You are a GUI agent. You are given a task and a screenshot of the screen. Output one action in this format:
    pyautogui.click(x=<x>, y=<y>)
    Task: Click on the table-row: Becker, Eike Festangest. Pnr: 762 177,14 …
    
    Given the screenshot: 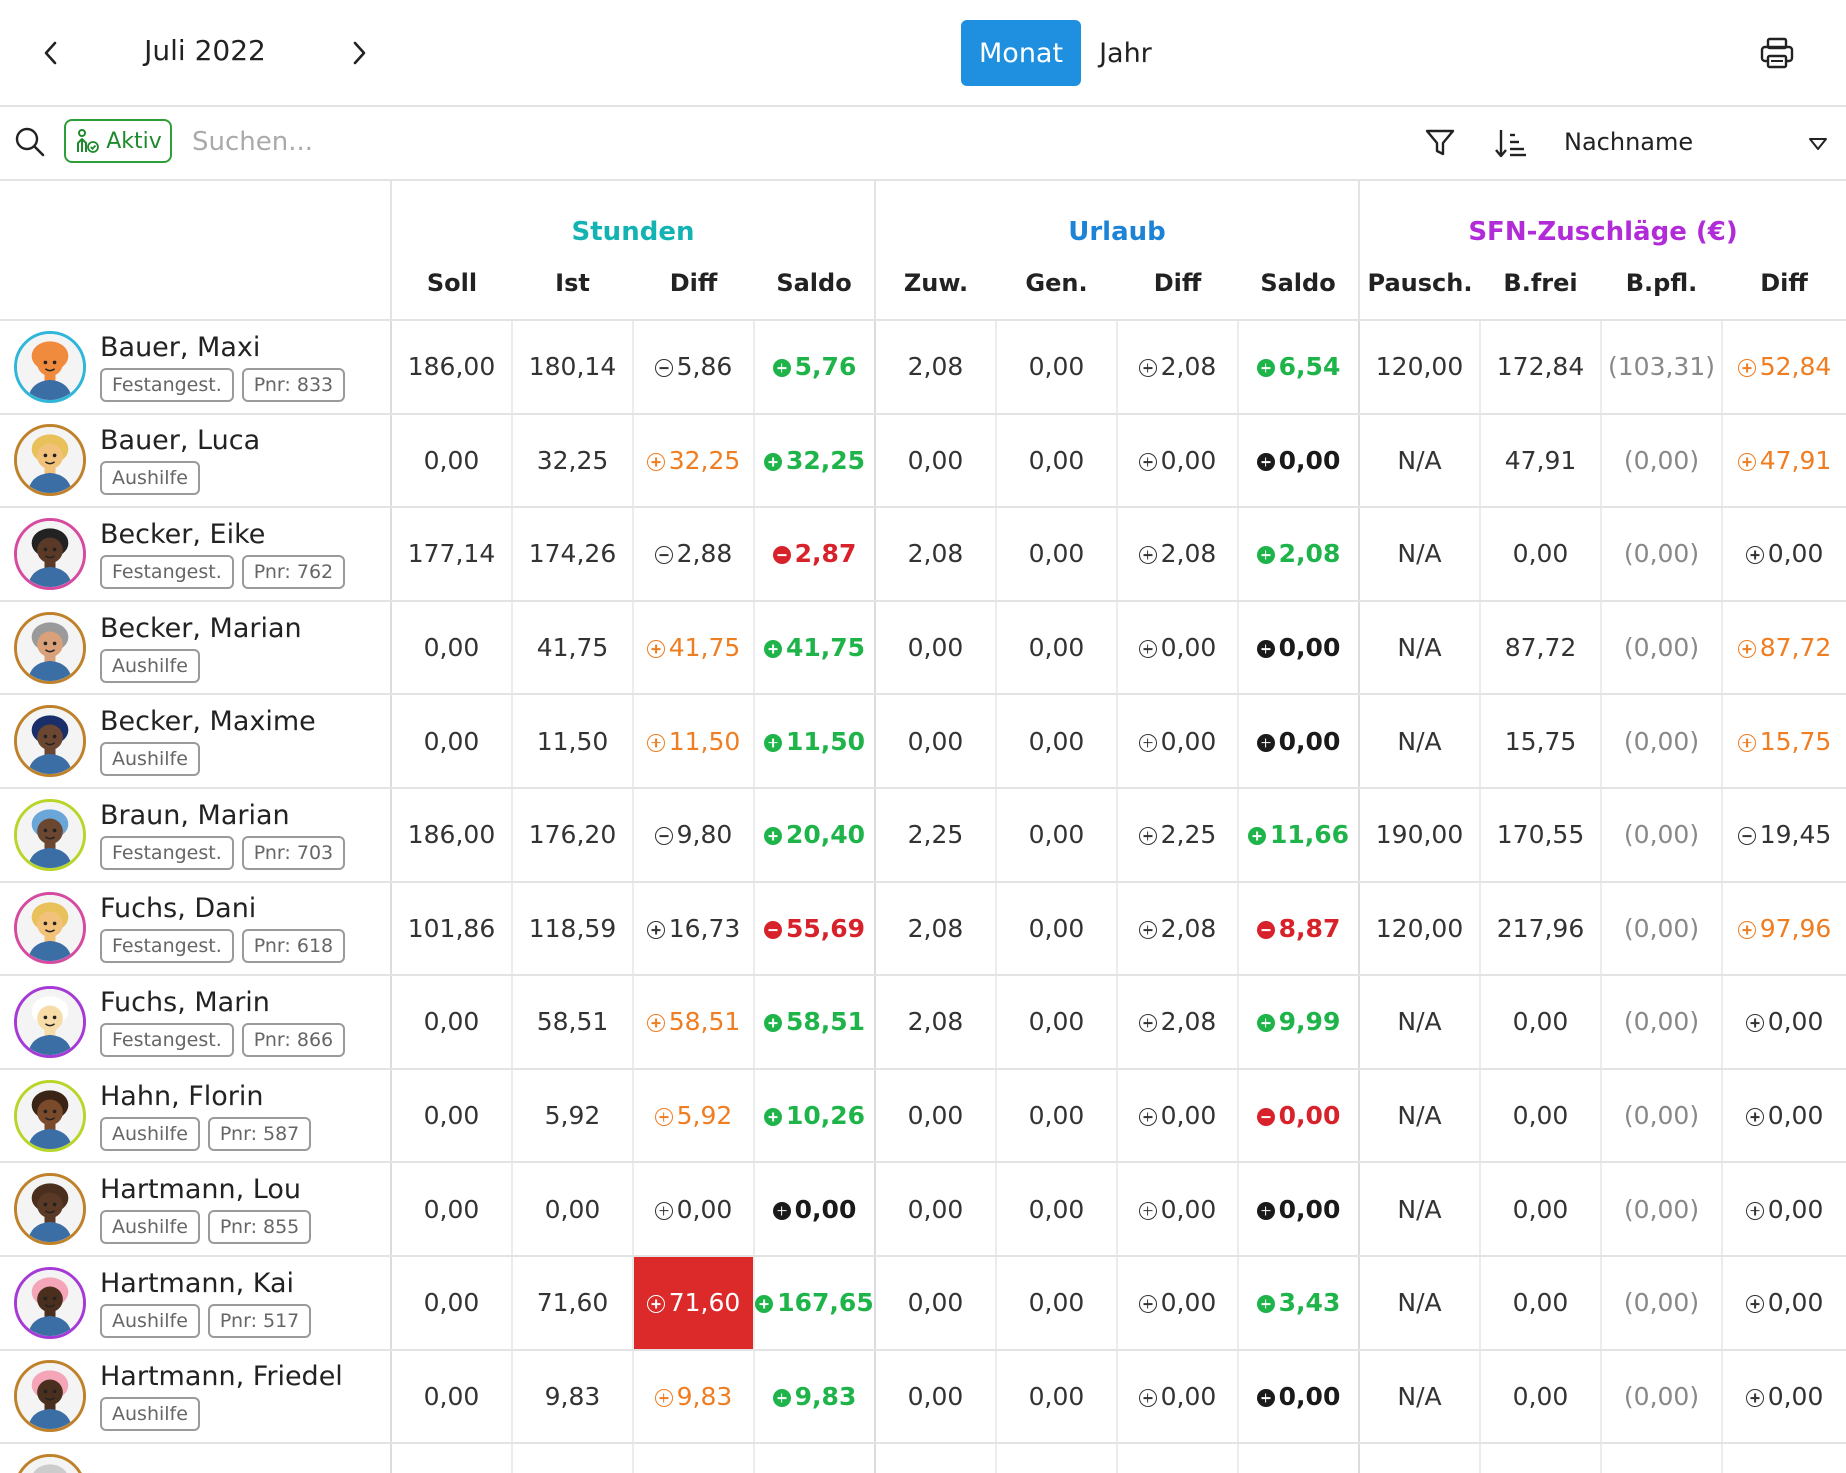 What is the action you would take?
    pyautogui.click(x=923, y=554)
    